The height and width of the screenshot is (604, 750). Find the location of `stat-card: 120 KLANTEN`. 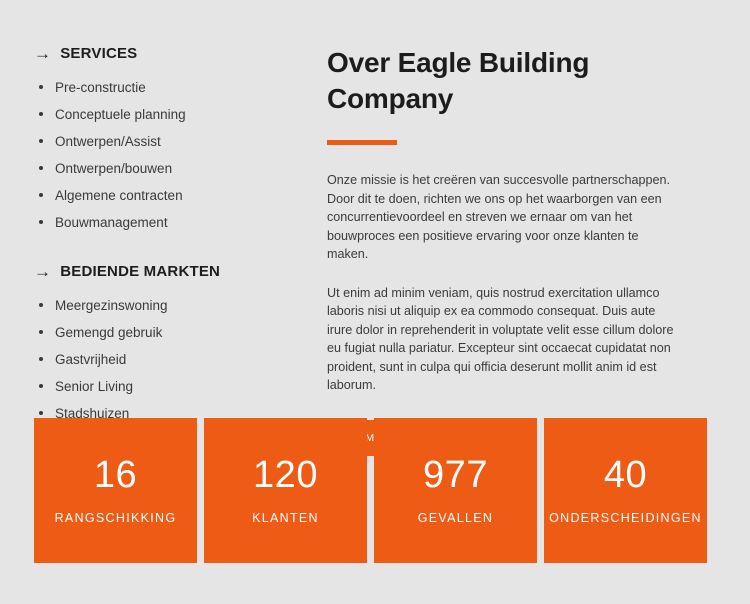

stat-card: 120 KLANTEN is located at coordinates (285, 490).